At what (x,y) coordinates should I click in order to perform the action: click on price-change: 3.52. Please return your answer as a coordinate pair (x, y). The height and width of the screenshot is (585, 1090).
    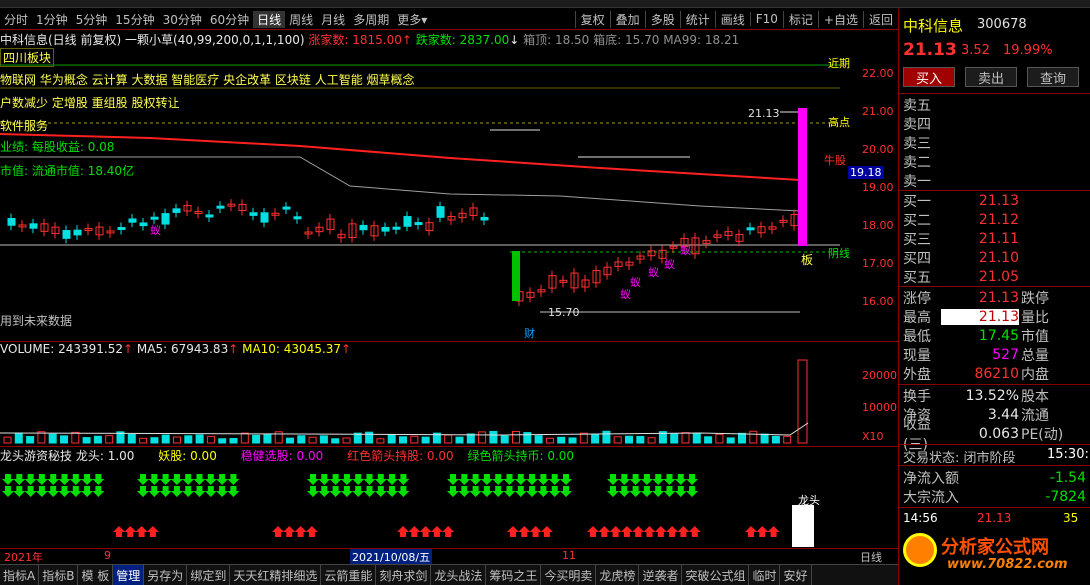
    Looking at the image, I should click on (975, 50).